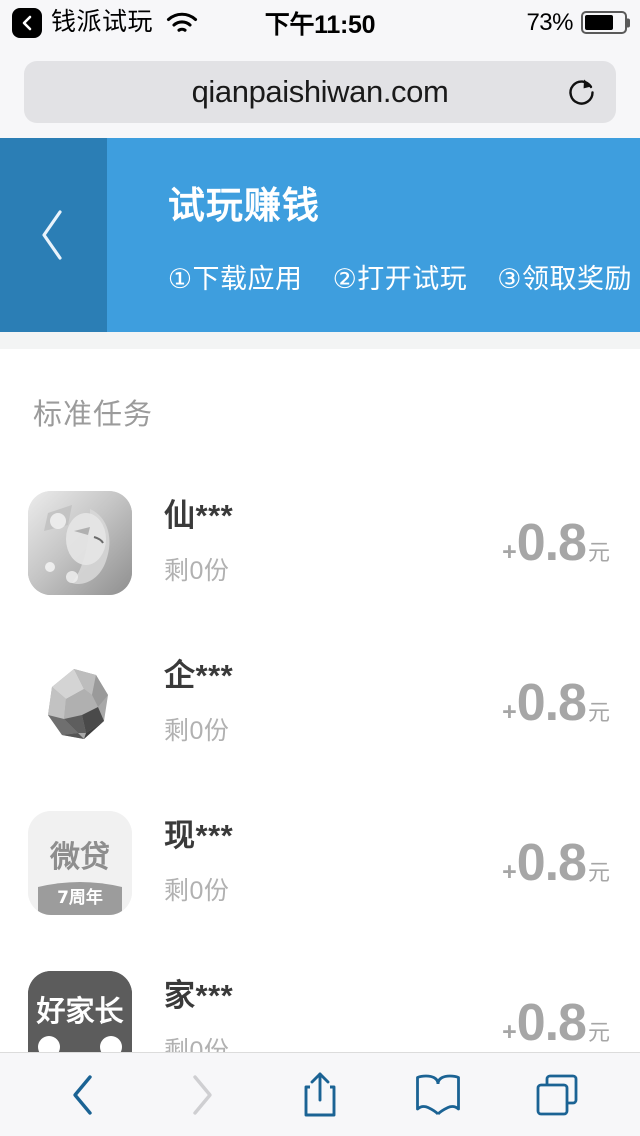  I want to click on task-info: 企*** 剩0份, so click(317, 702).